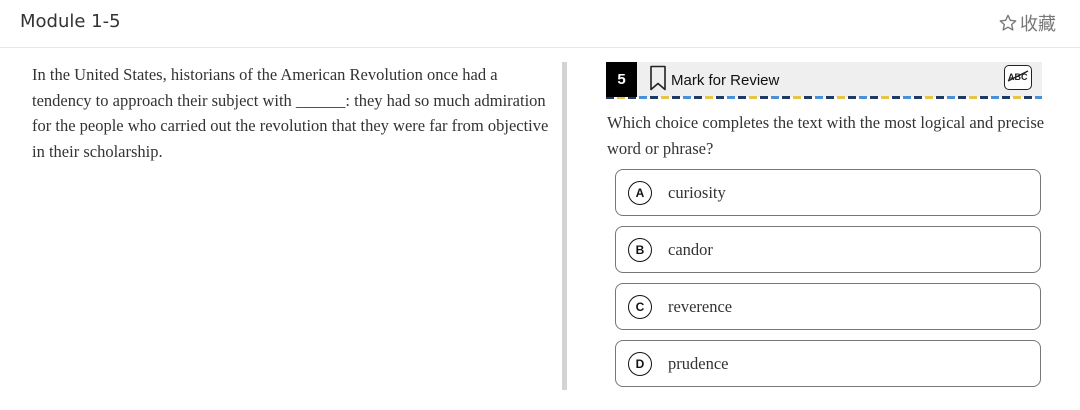  Describe the element at coordinates (697, 192) in the screenshot. I see `option-text: curiosity` at that location.